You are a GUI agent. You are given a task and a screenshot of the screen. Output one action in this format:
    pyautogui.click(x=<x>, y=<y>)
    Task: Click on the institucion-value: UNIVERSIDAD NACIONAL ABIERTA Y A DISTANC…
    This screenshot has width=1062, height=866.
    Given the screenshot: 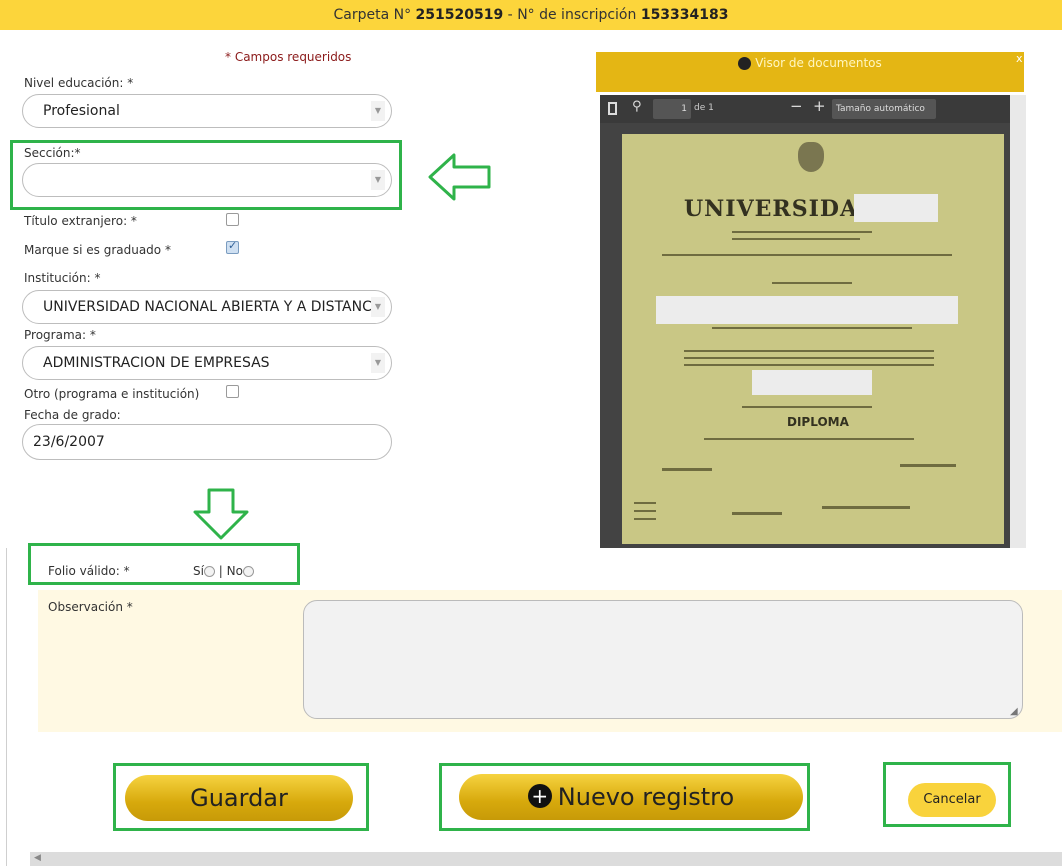 What is the action you would take?
    pyautogui.click(x=208, y=307)
    